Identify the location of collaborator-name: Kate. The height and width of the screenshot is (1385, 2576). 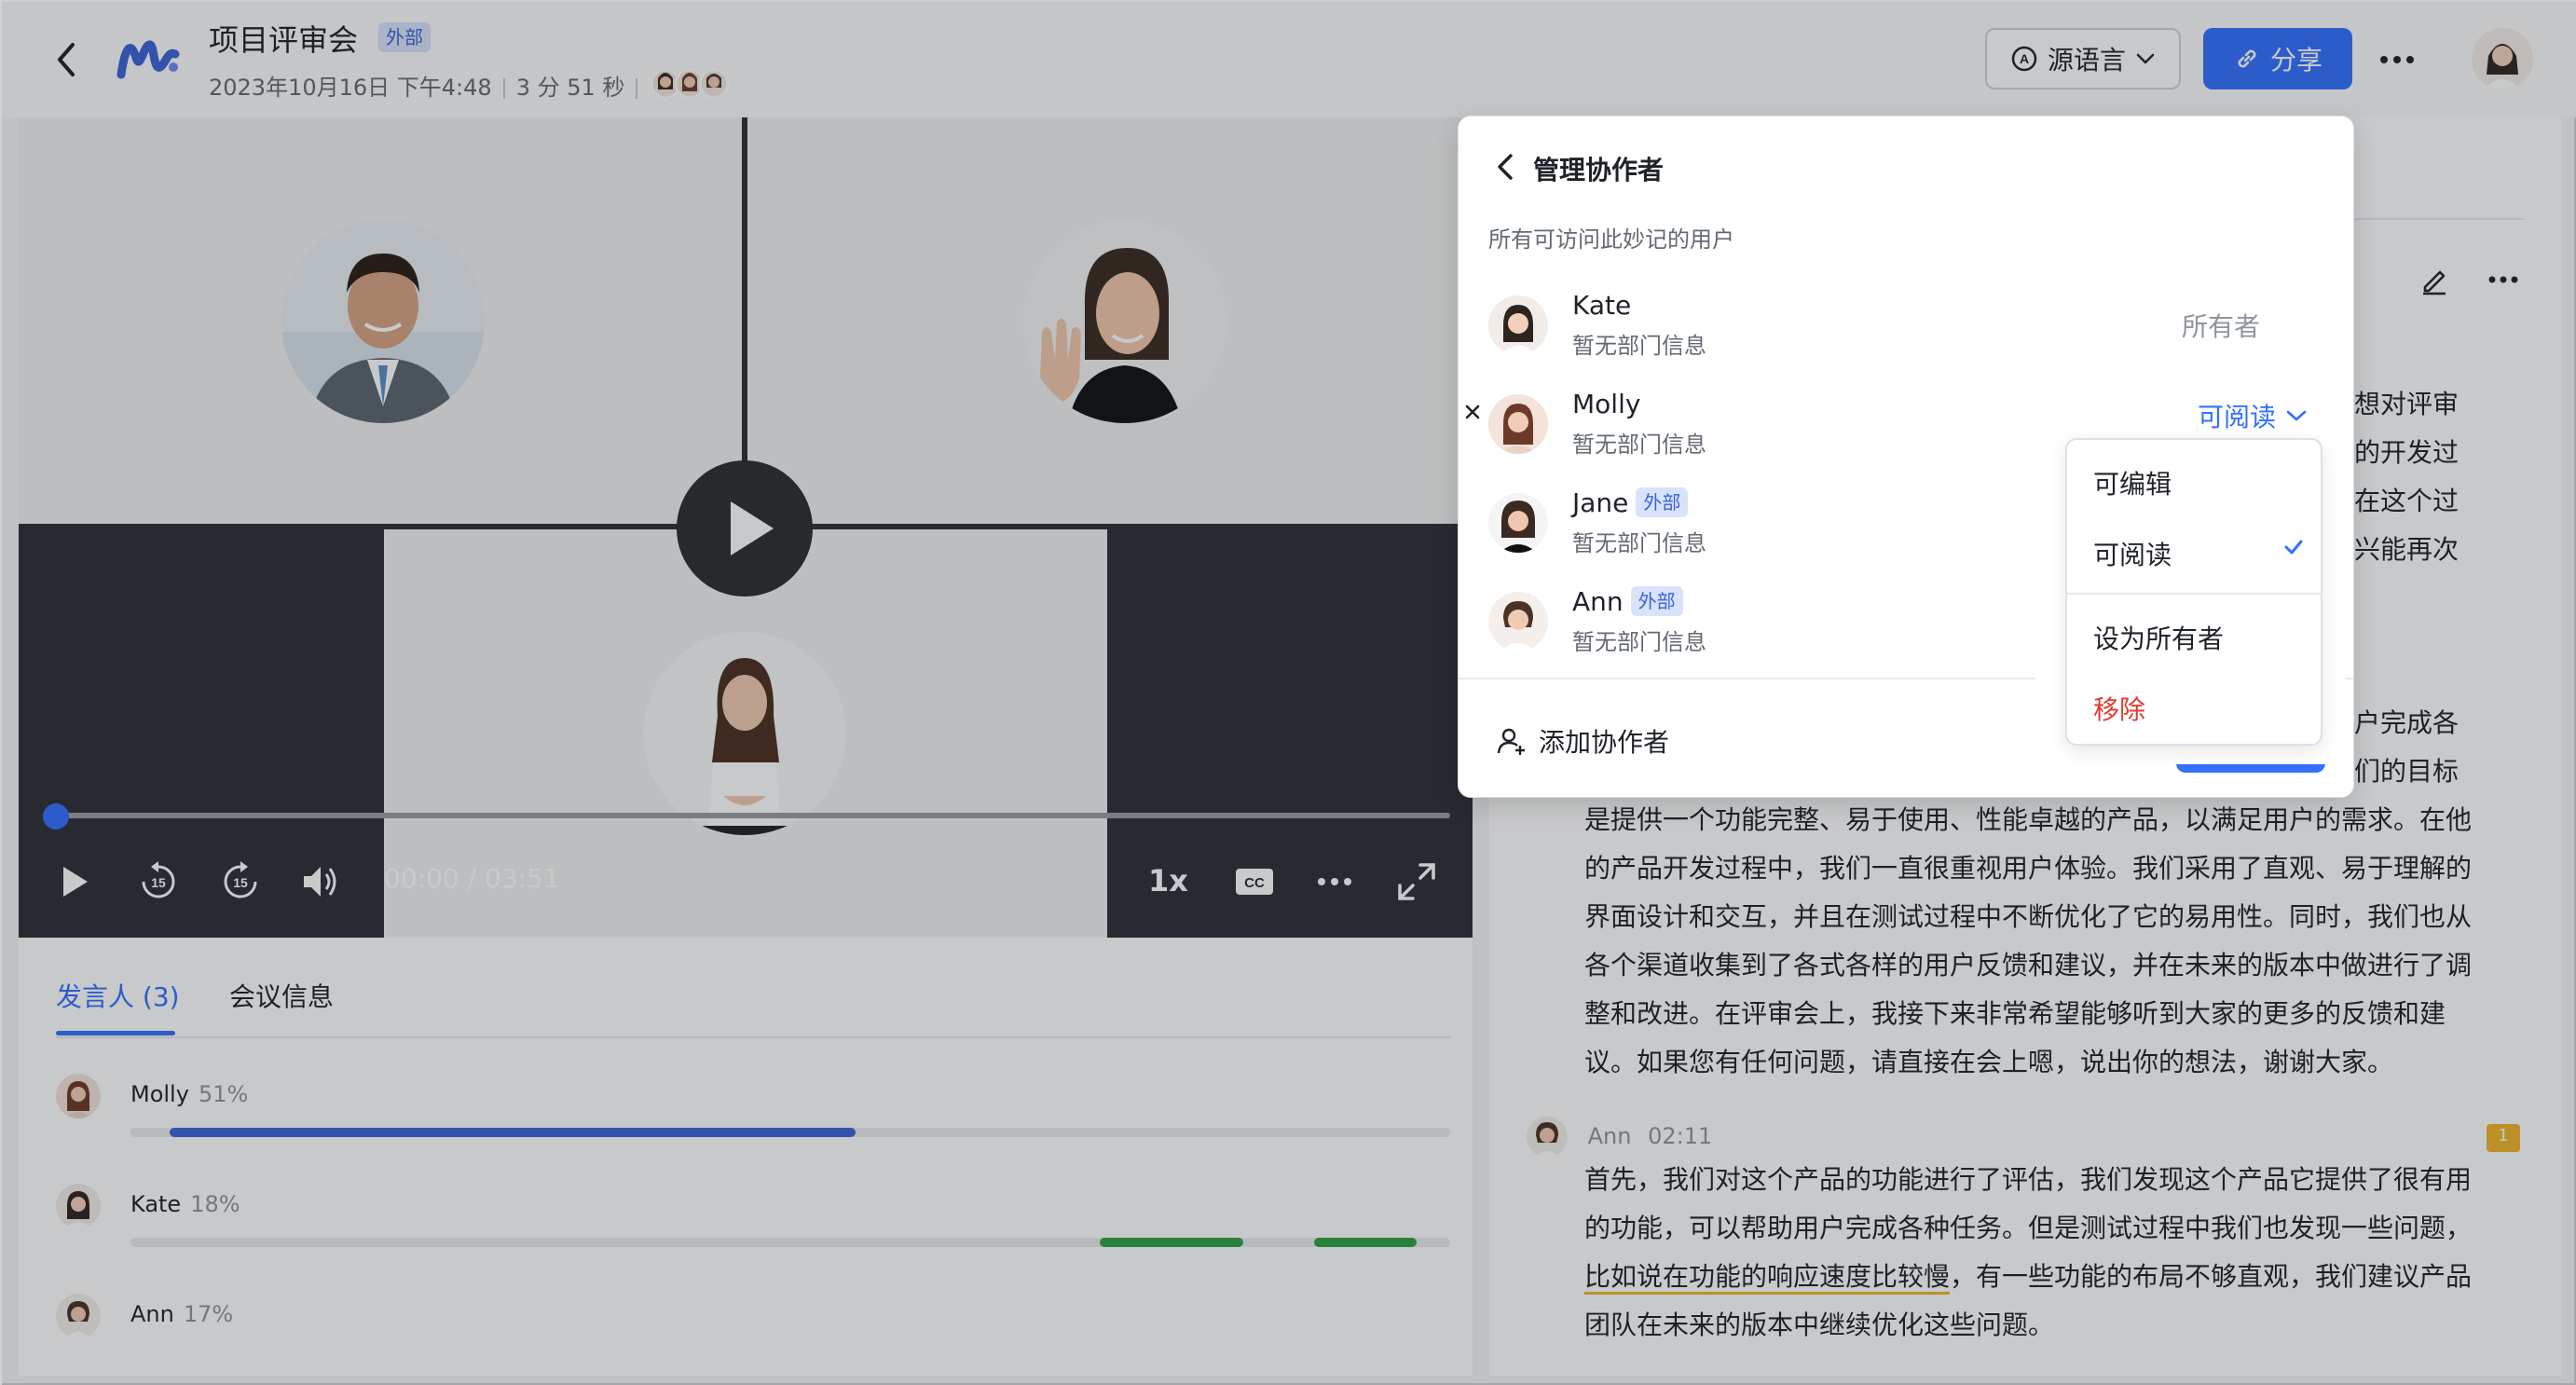
(1602, 305).